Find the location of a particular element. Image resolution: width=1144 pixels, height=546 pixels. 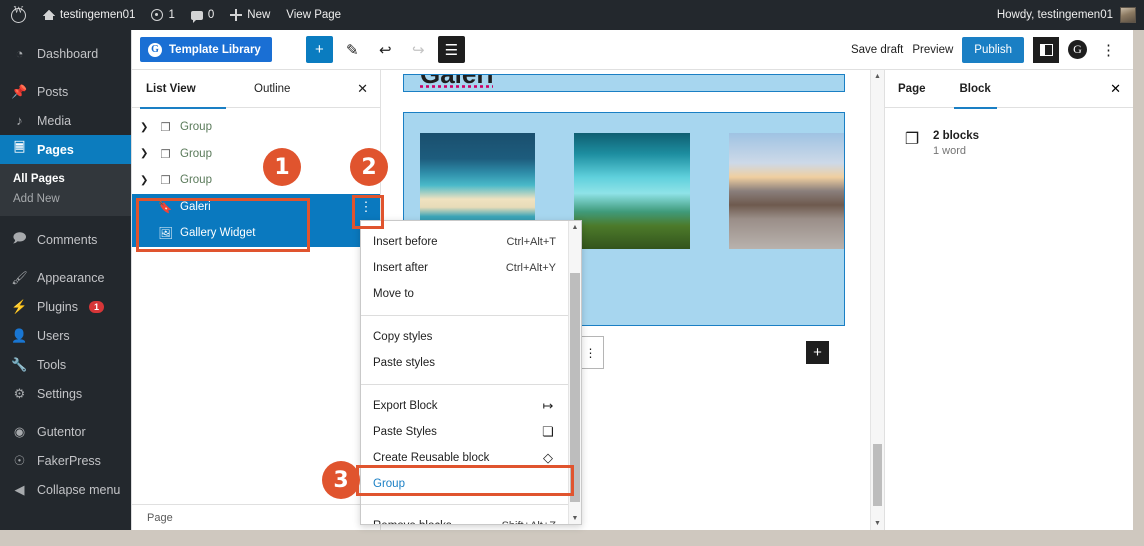

tab-block: Block is located at coordinates (975, 89).